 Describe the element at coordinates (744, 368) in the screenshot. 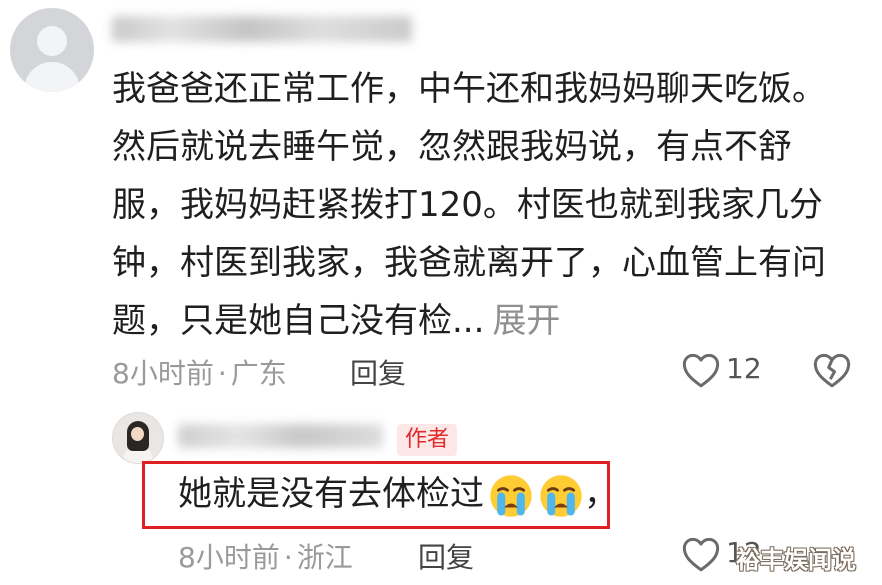

I see `like-count: 12` at that location.